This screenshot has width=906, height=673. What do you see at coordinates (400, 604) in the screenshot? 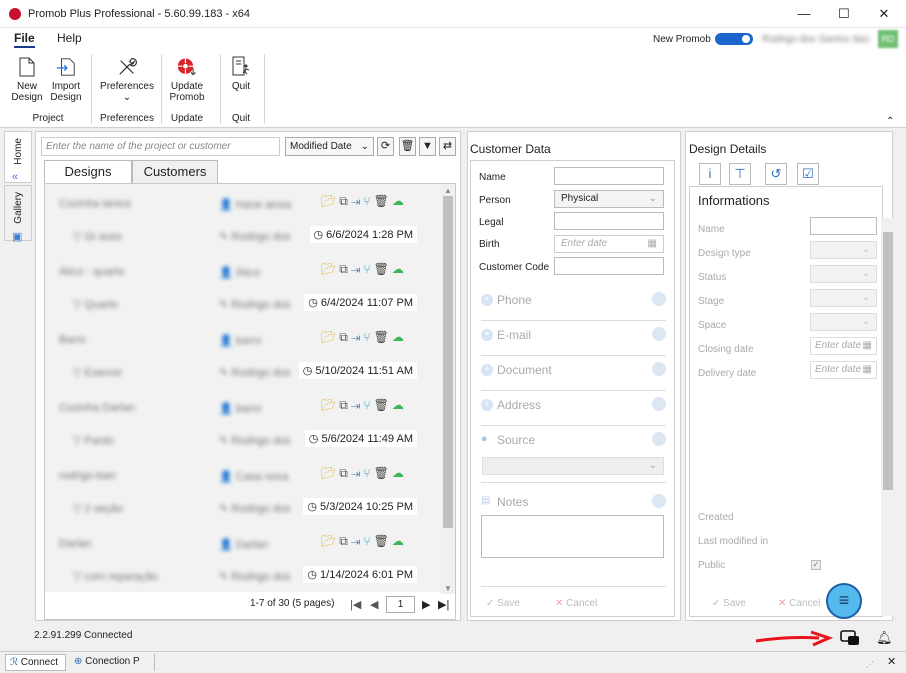
I see `page-input: 1` at bounding box center [400, 604].